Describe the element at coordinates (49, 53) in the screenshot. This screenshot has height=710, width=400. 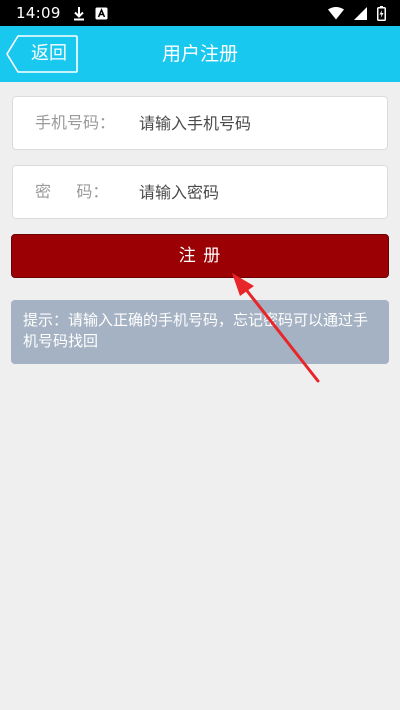
I see `back-label: 返回` at that location.